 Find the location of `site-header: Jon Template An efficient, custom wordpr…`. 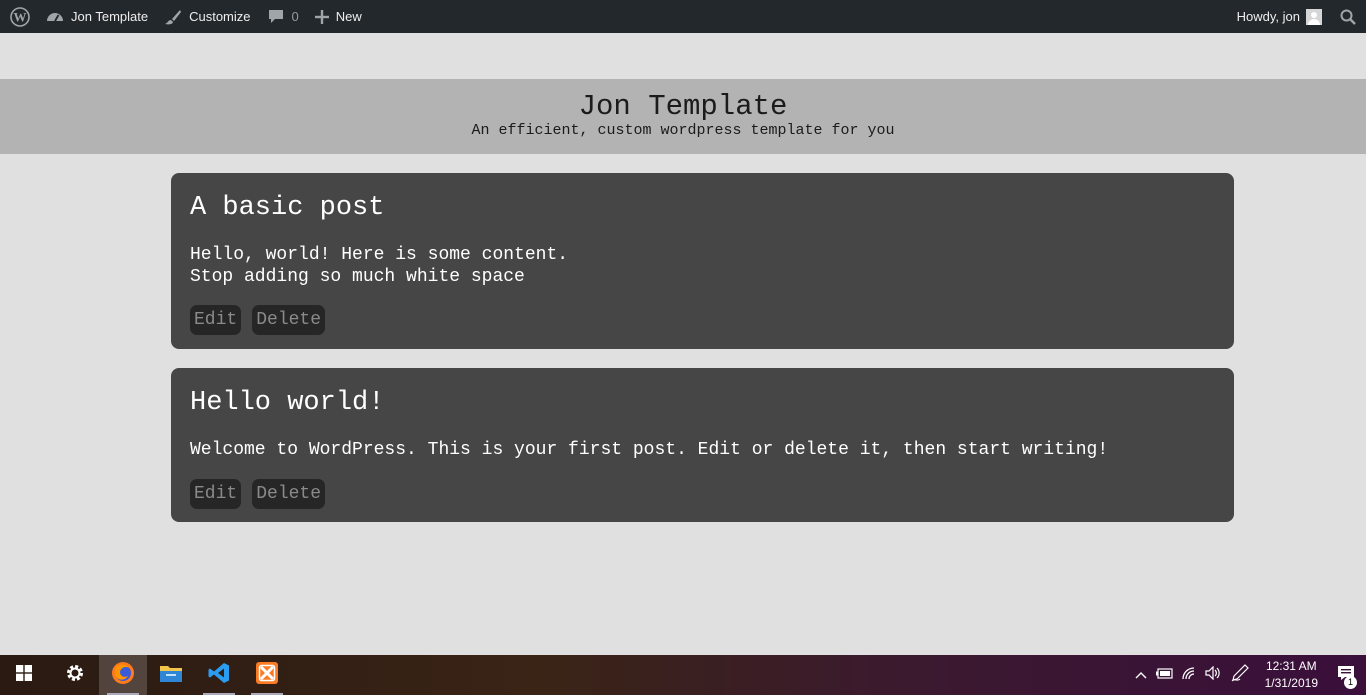

site-header: Jon Template An efficient, custom wordpr… is located at coordinates (683, 116).